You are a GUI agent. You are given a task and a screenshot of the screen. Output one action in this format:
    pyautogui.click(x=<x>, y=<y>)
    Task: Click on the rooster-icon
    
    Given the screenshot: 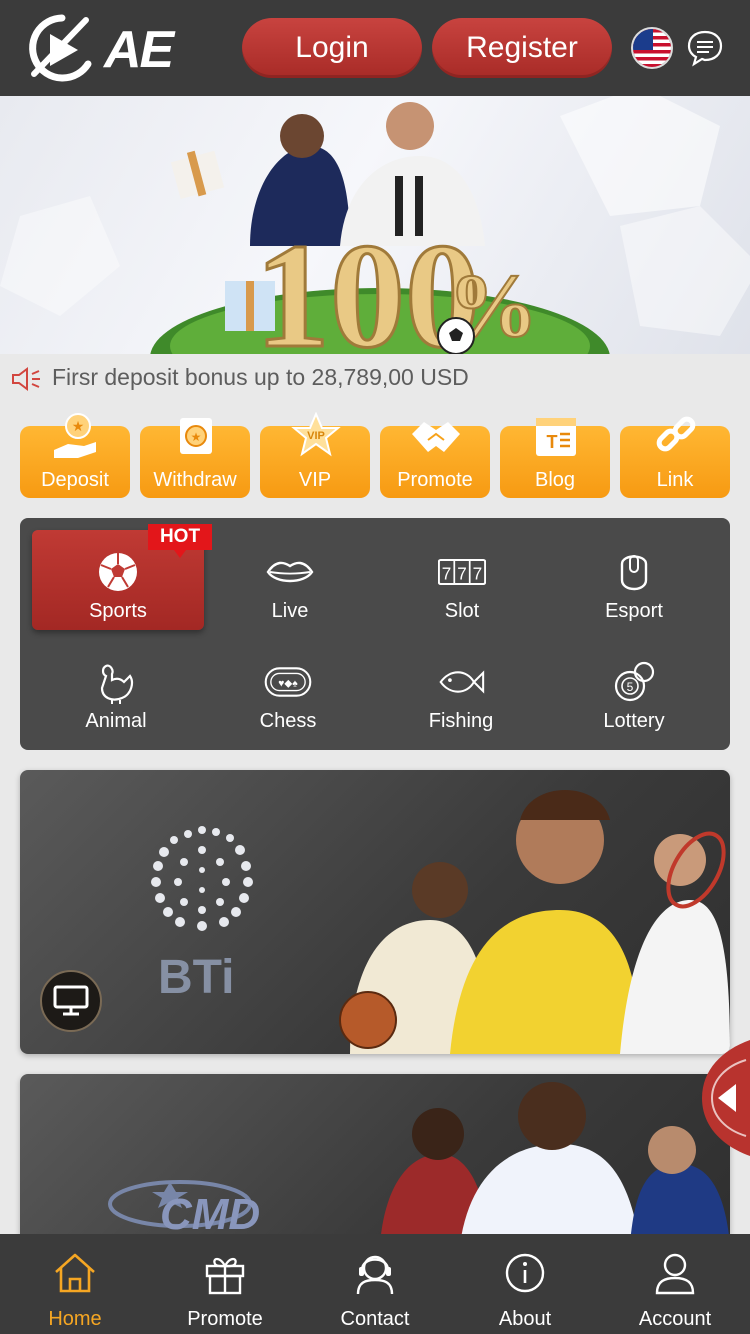 What is the action you would take?
    pyautogui.click(x=116, y=684)
    